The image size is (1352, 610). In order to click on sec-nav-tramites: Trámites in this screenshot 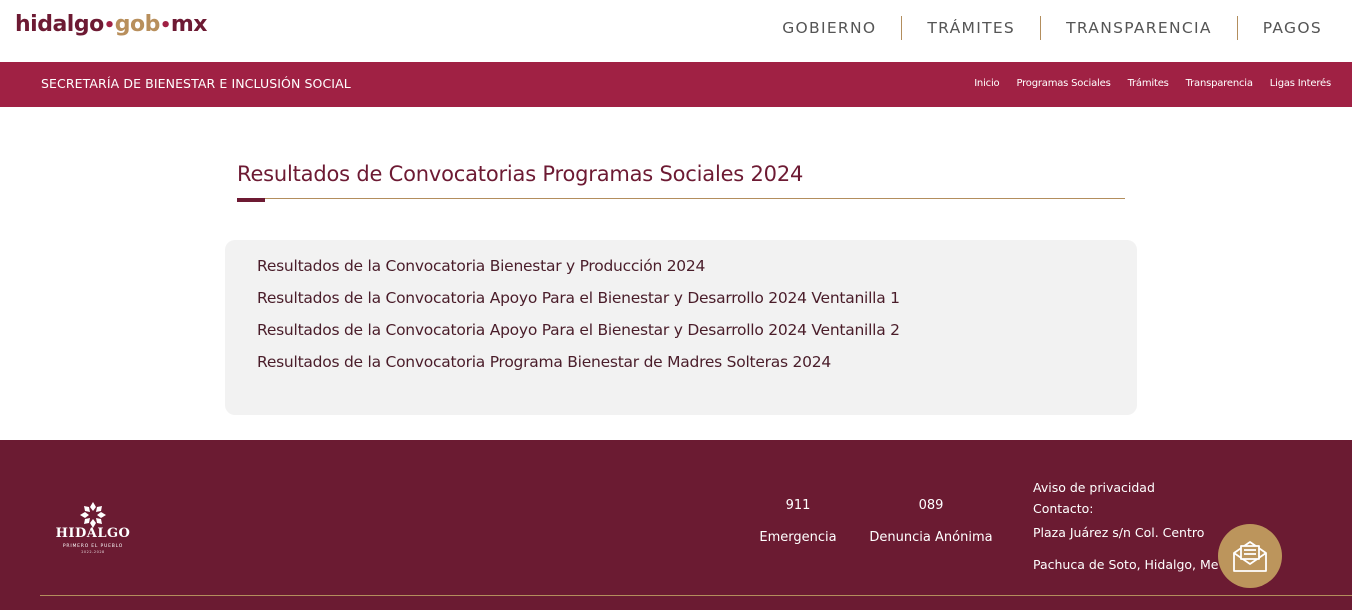, I will do `click(1148, 83)`.